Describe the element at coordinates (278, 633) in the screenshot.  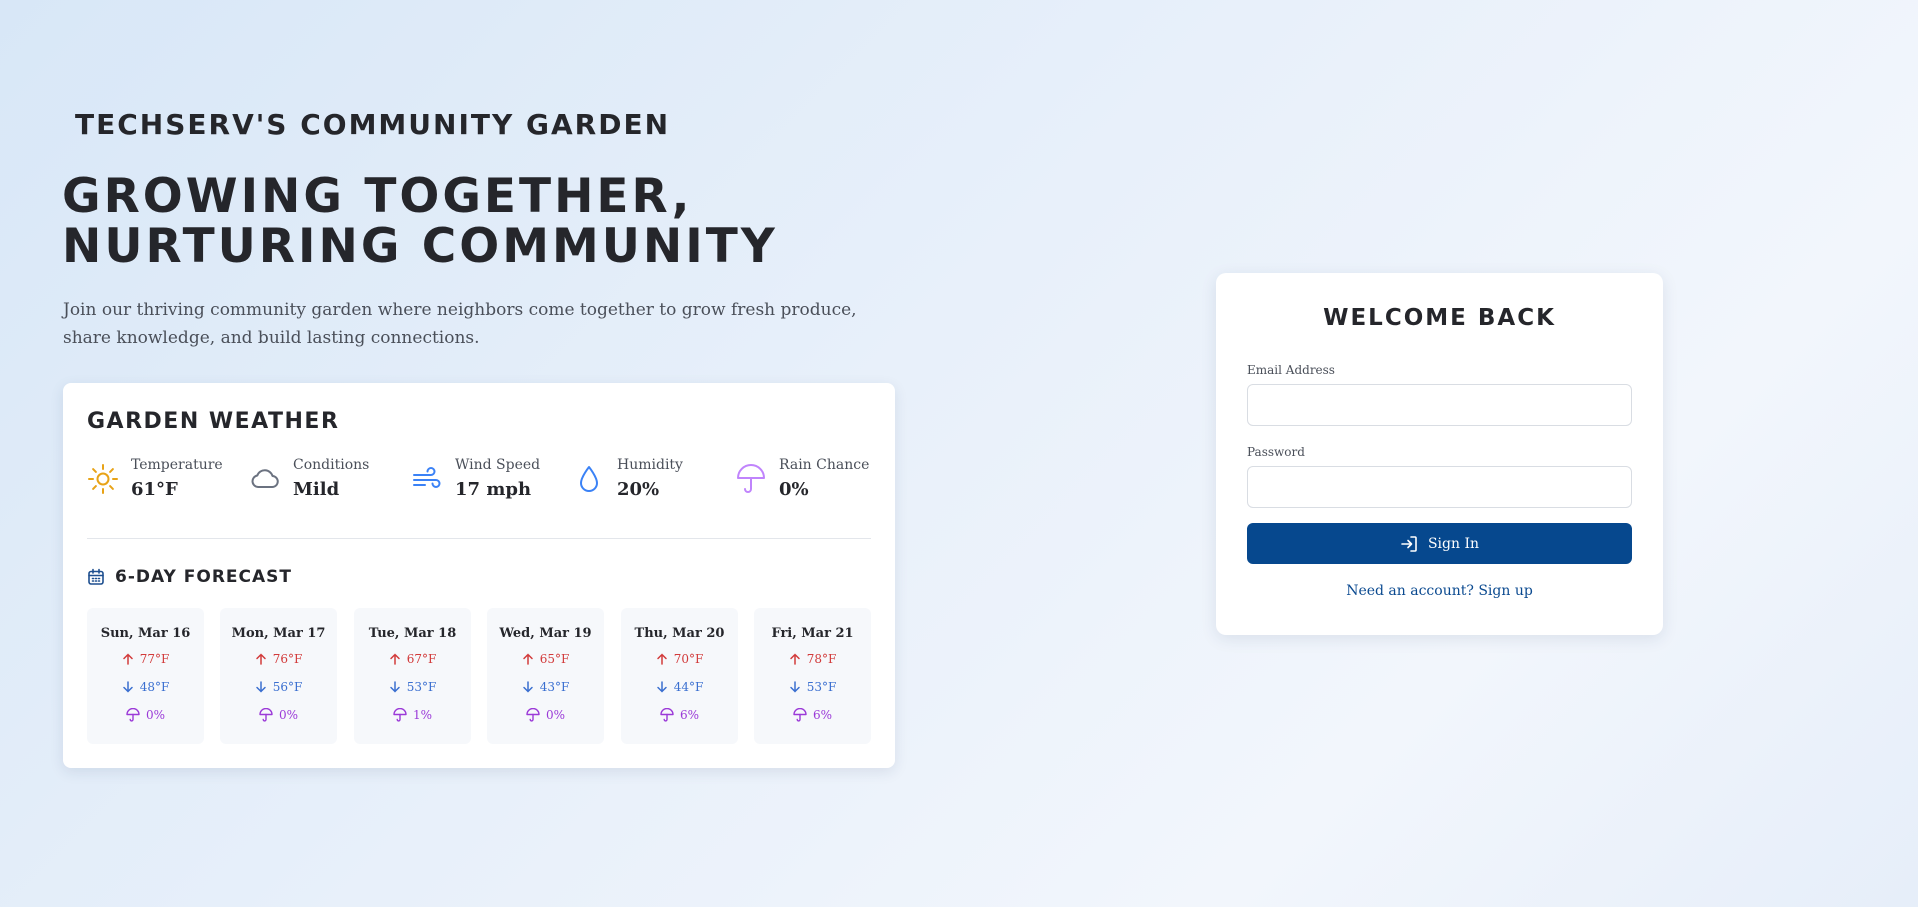
I see `forecast-day-name: Mon, Mar 17` at that location.